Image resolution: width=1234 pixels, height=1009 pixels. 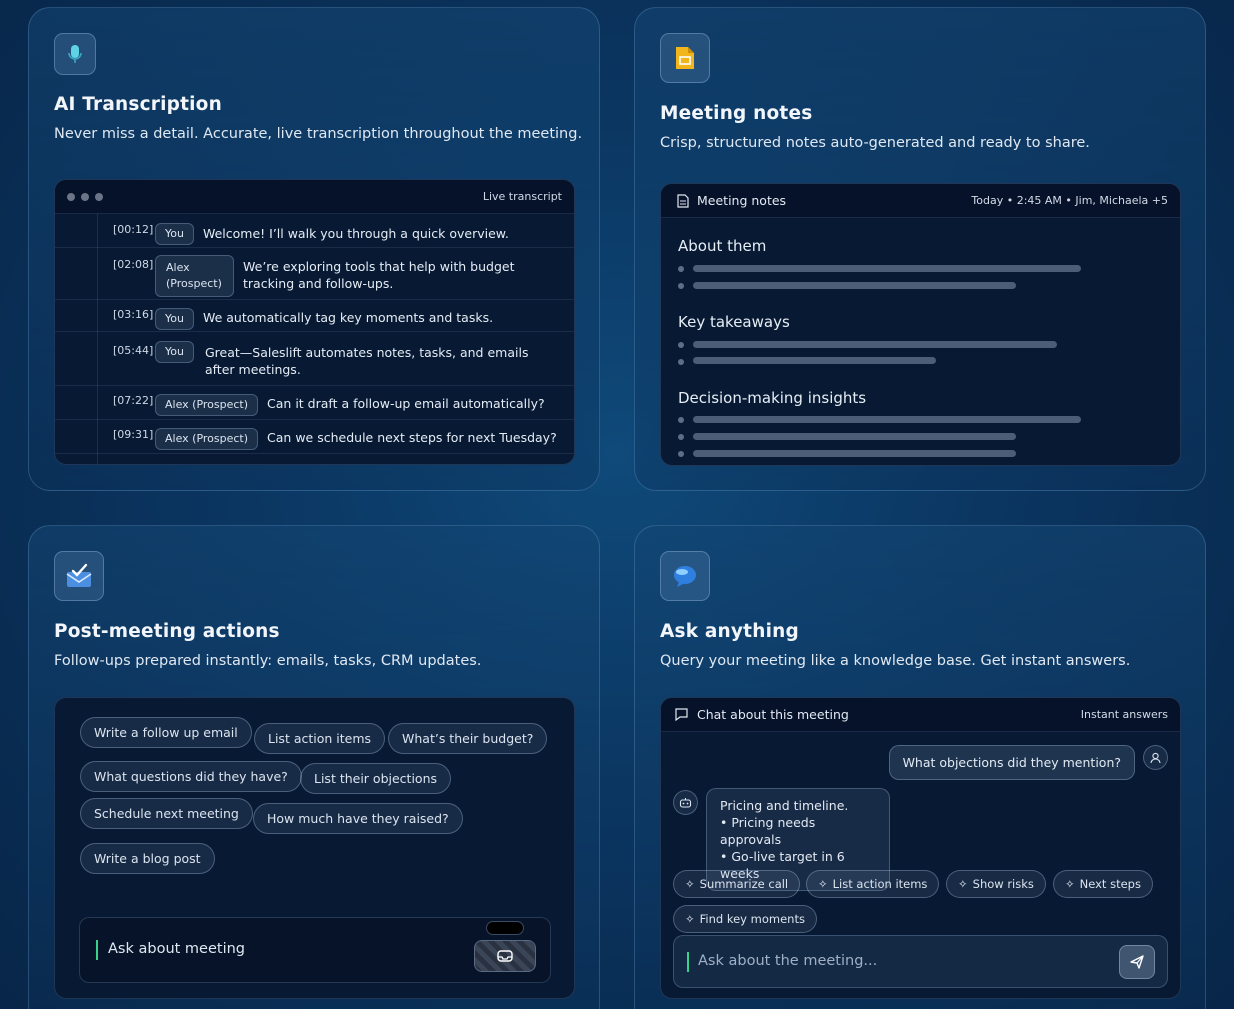 I want to click on card-title: Ask anything, so click(x=729, y=631).